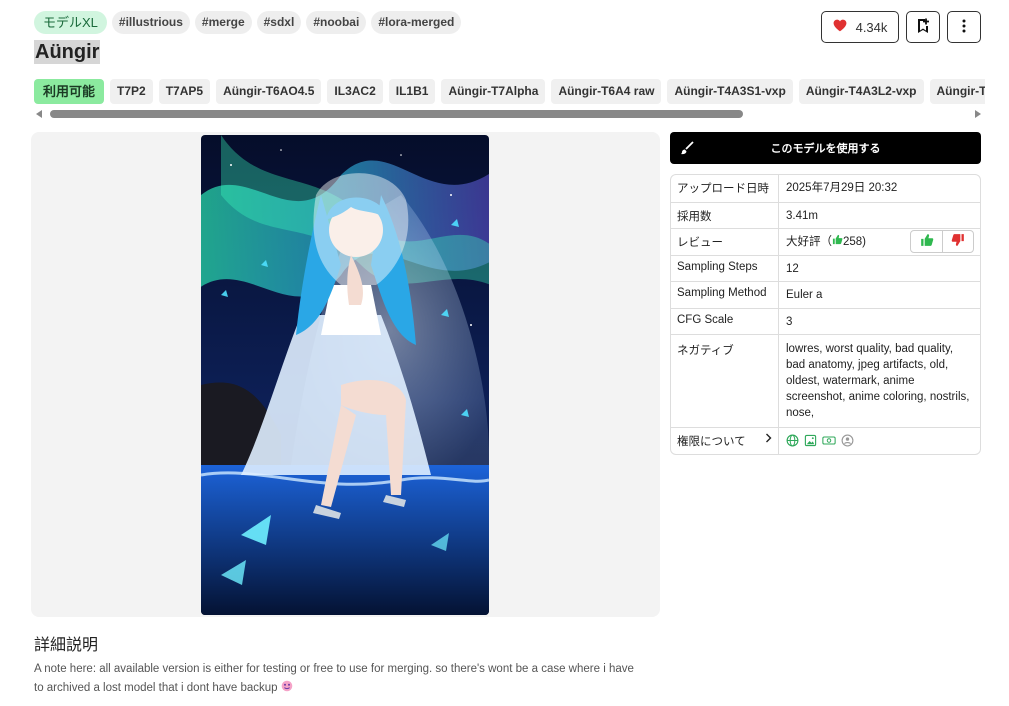 This screenshot has height=706, width=1009. I want to click on more-vertical-icon, so click(964, 27).